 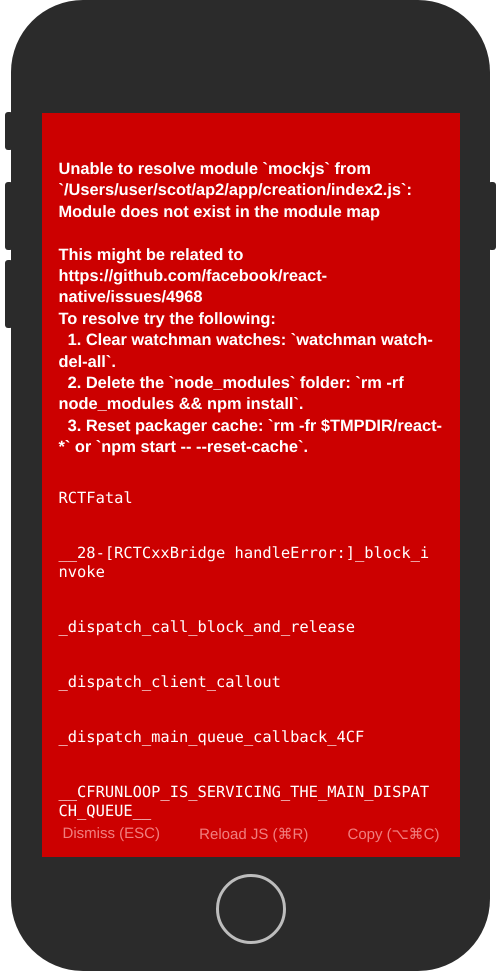 I want to click on stack-frame: _dispatch_call_block_and_release, so click(x=244, y=627).